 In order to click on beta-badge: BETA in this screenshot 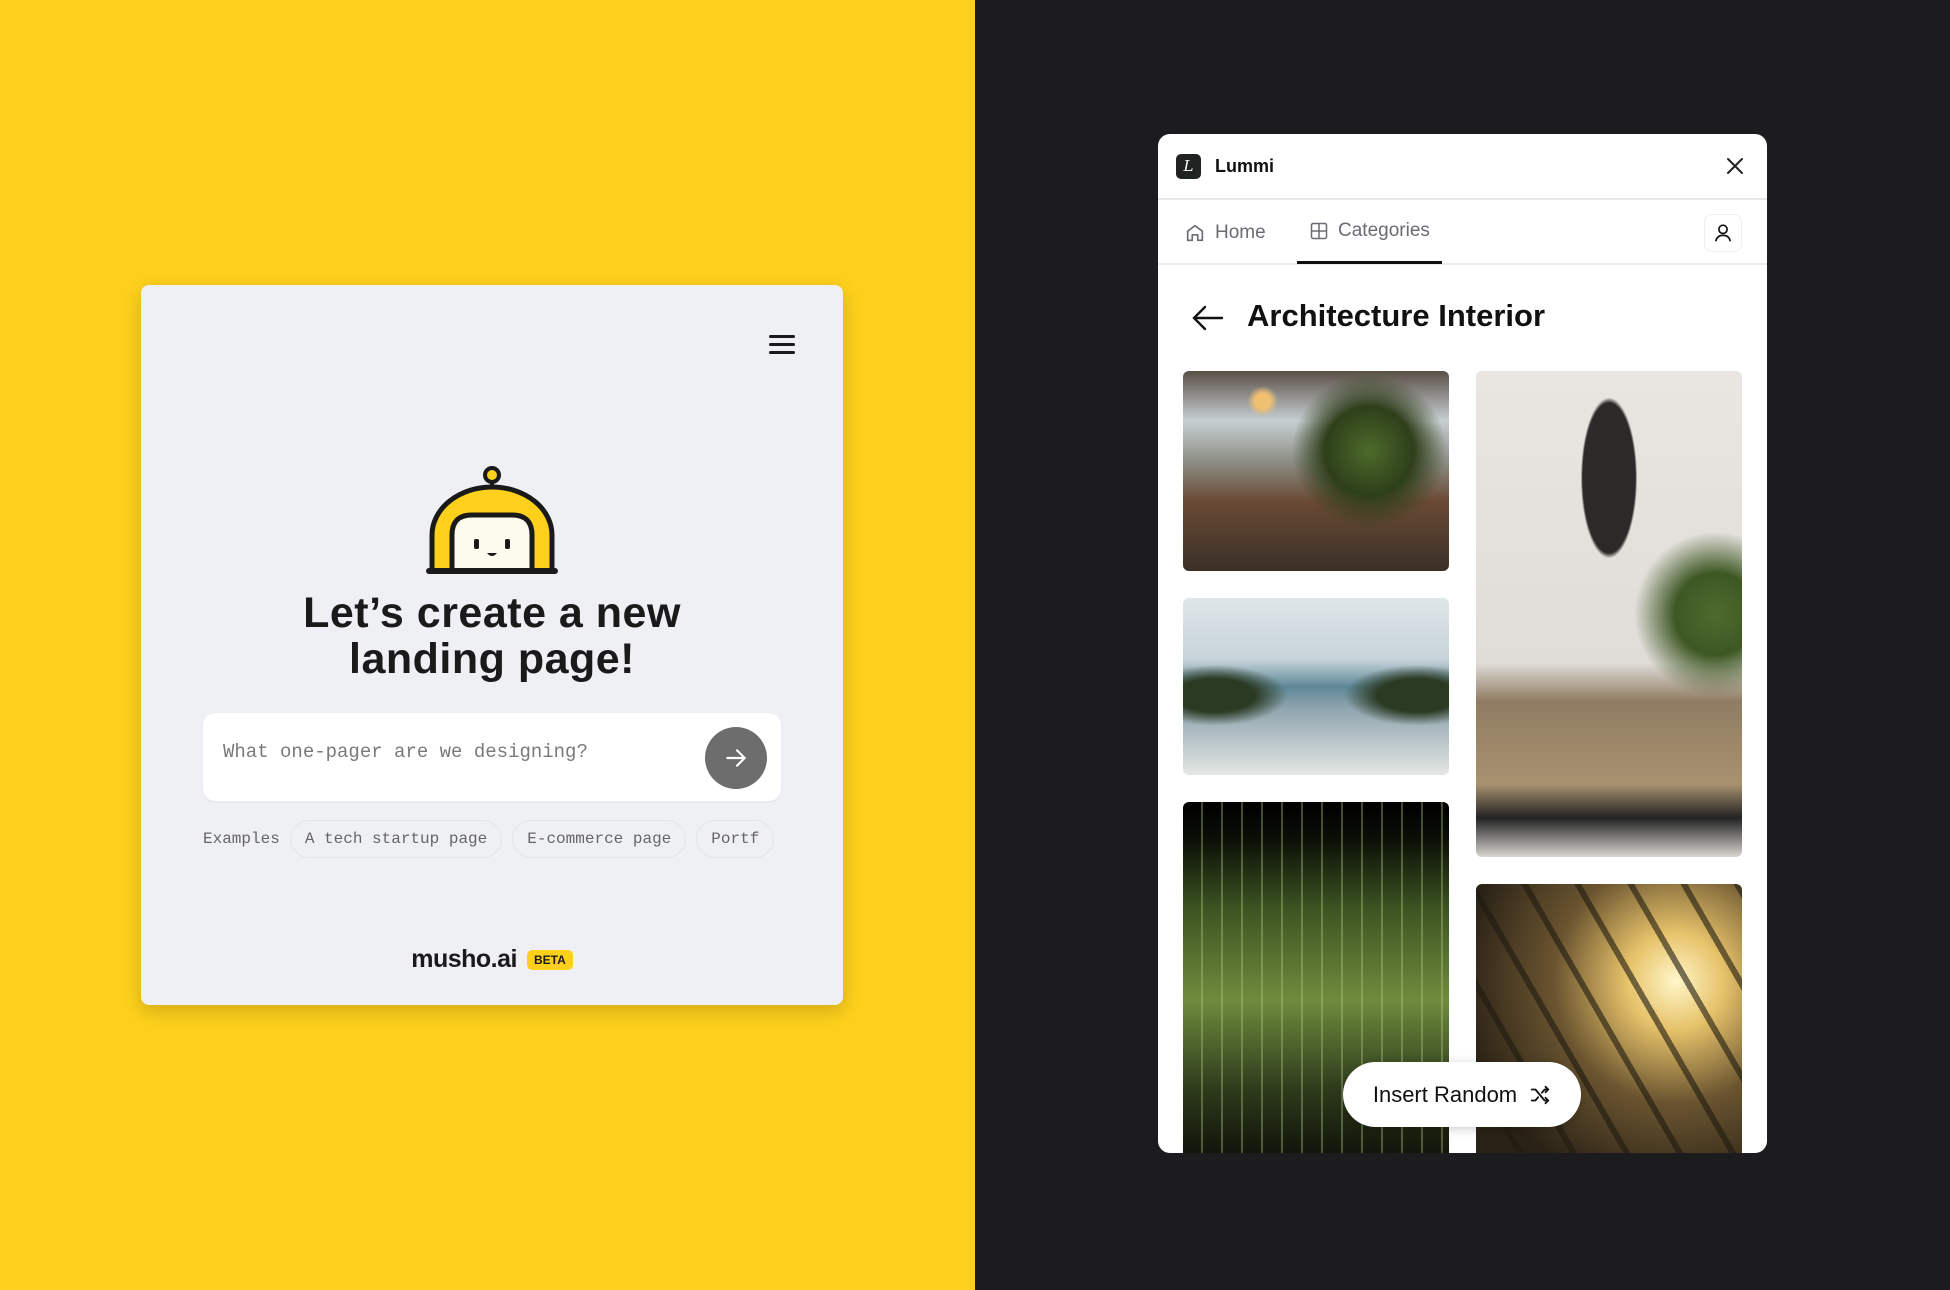, I will do `click(549, 959)`.